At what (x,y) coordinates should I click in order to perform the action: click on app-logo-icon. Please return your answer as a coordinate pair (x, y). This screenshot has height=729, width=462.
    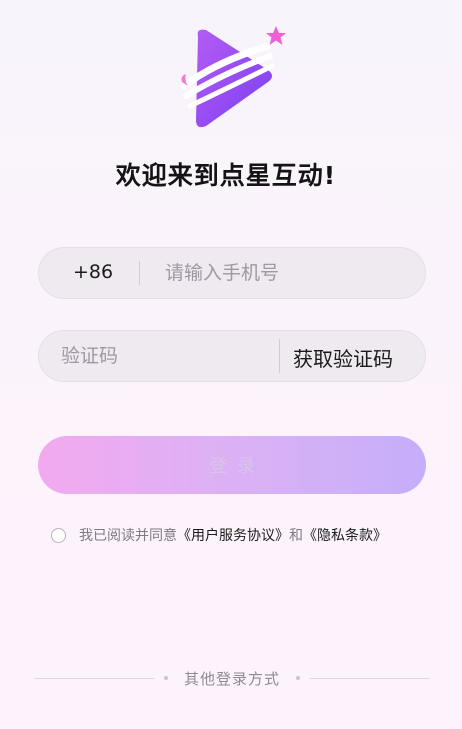
    Looking at the image, I should click on (232, 78).